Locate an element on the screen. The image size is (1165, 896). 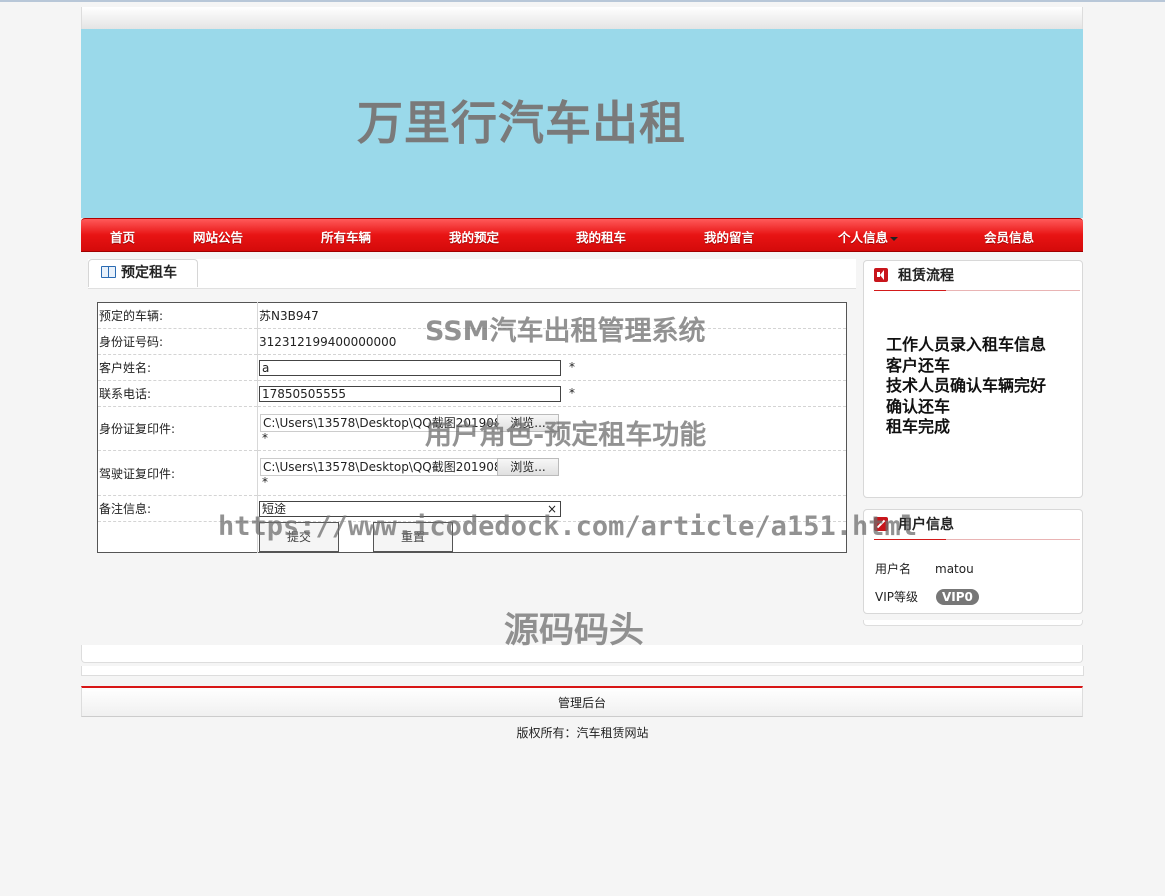
chevron-down-icon is located at coordinates (894, 238).